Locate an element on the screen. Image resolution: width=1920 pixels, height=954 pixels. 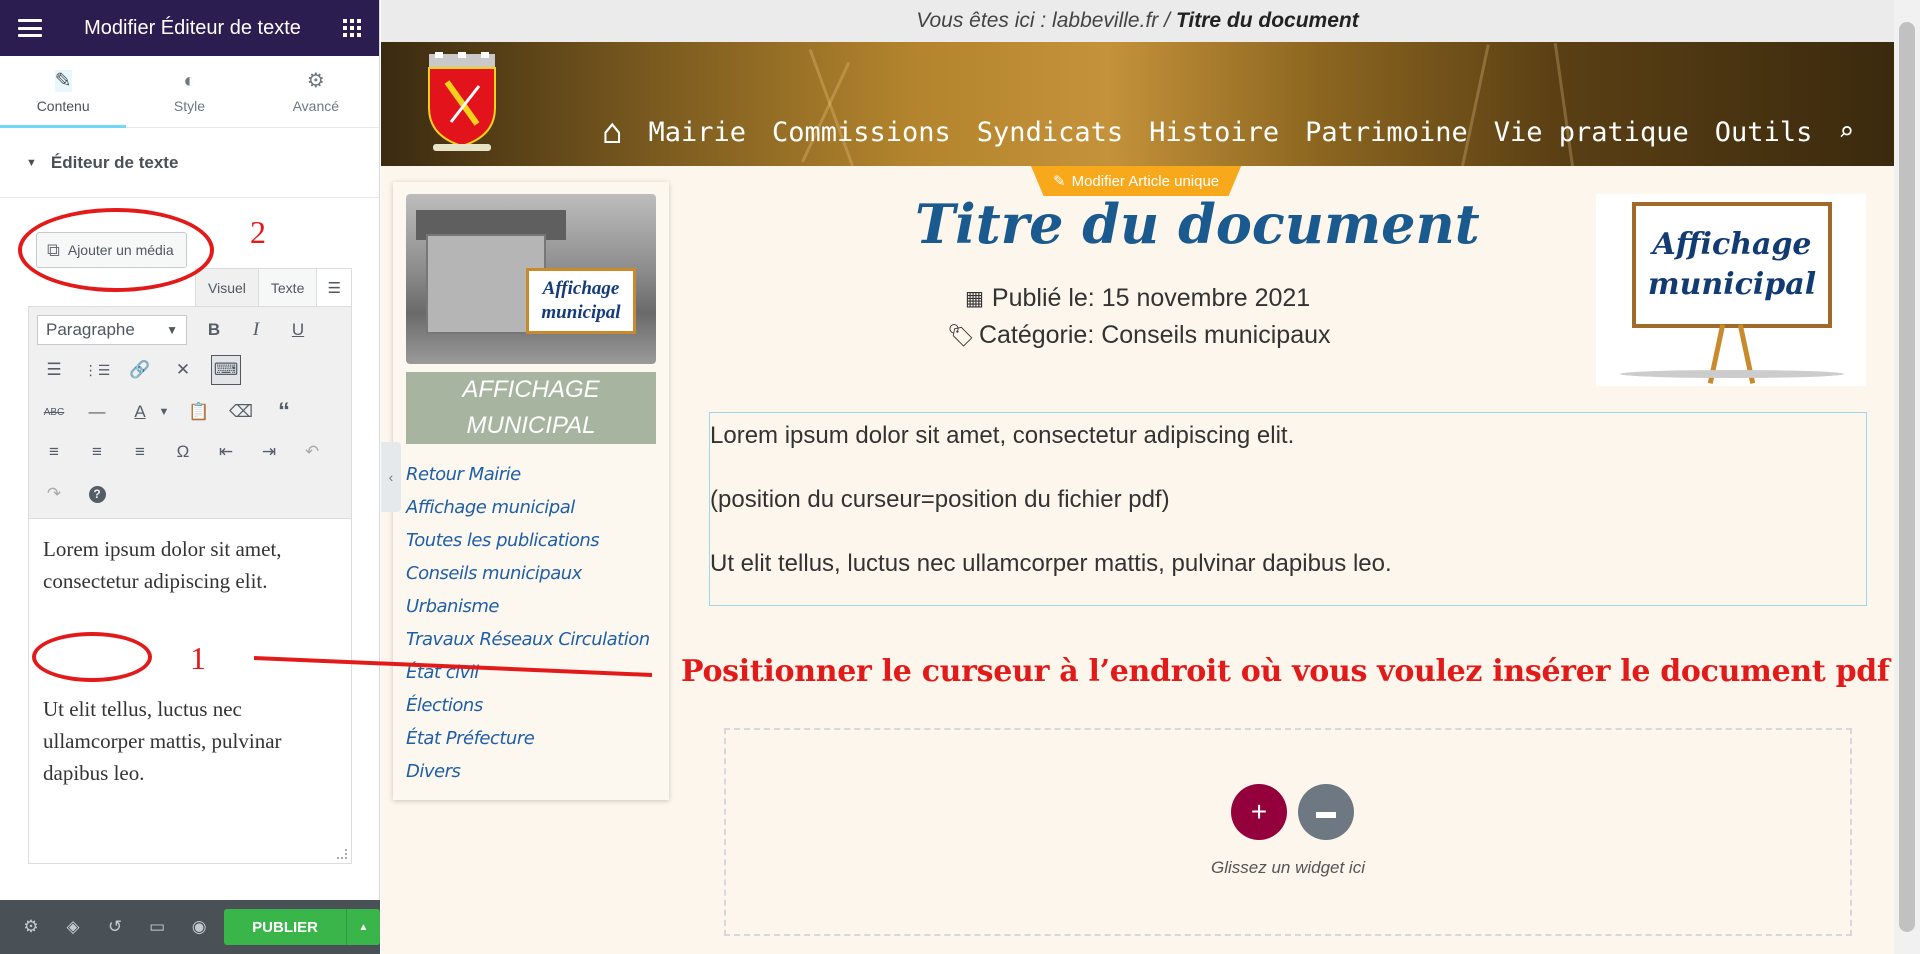
photo-sign: Affichage municipal is located at coordinates (581, 301).